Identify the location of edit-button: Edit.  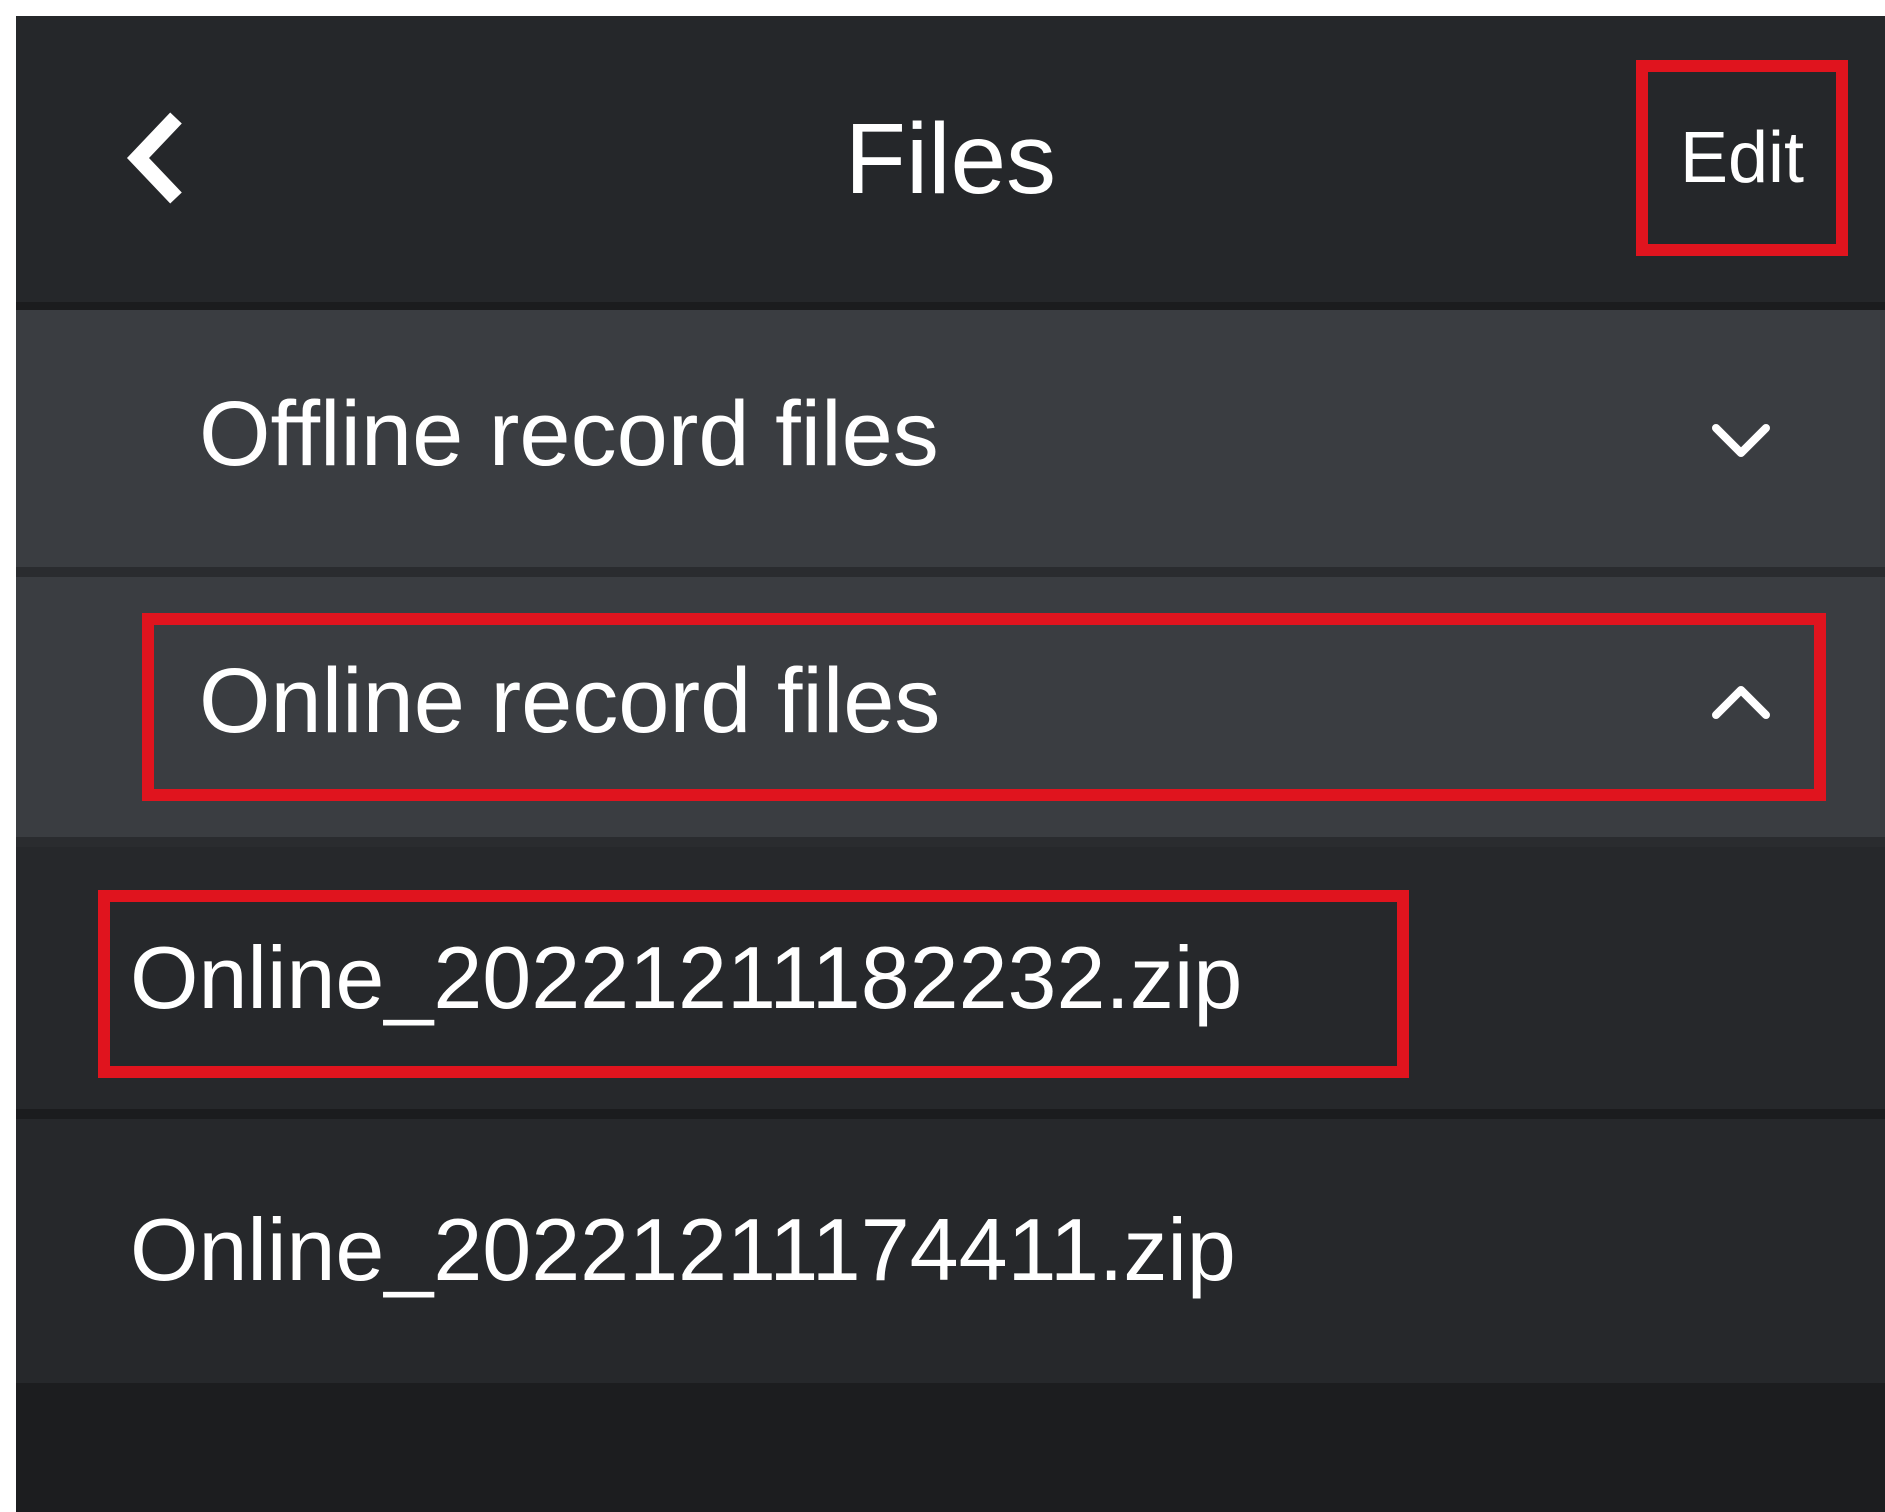
(1742, 158).